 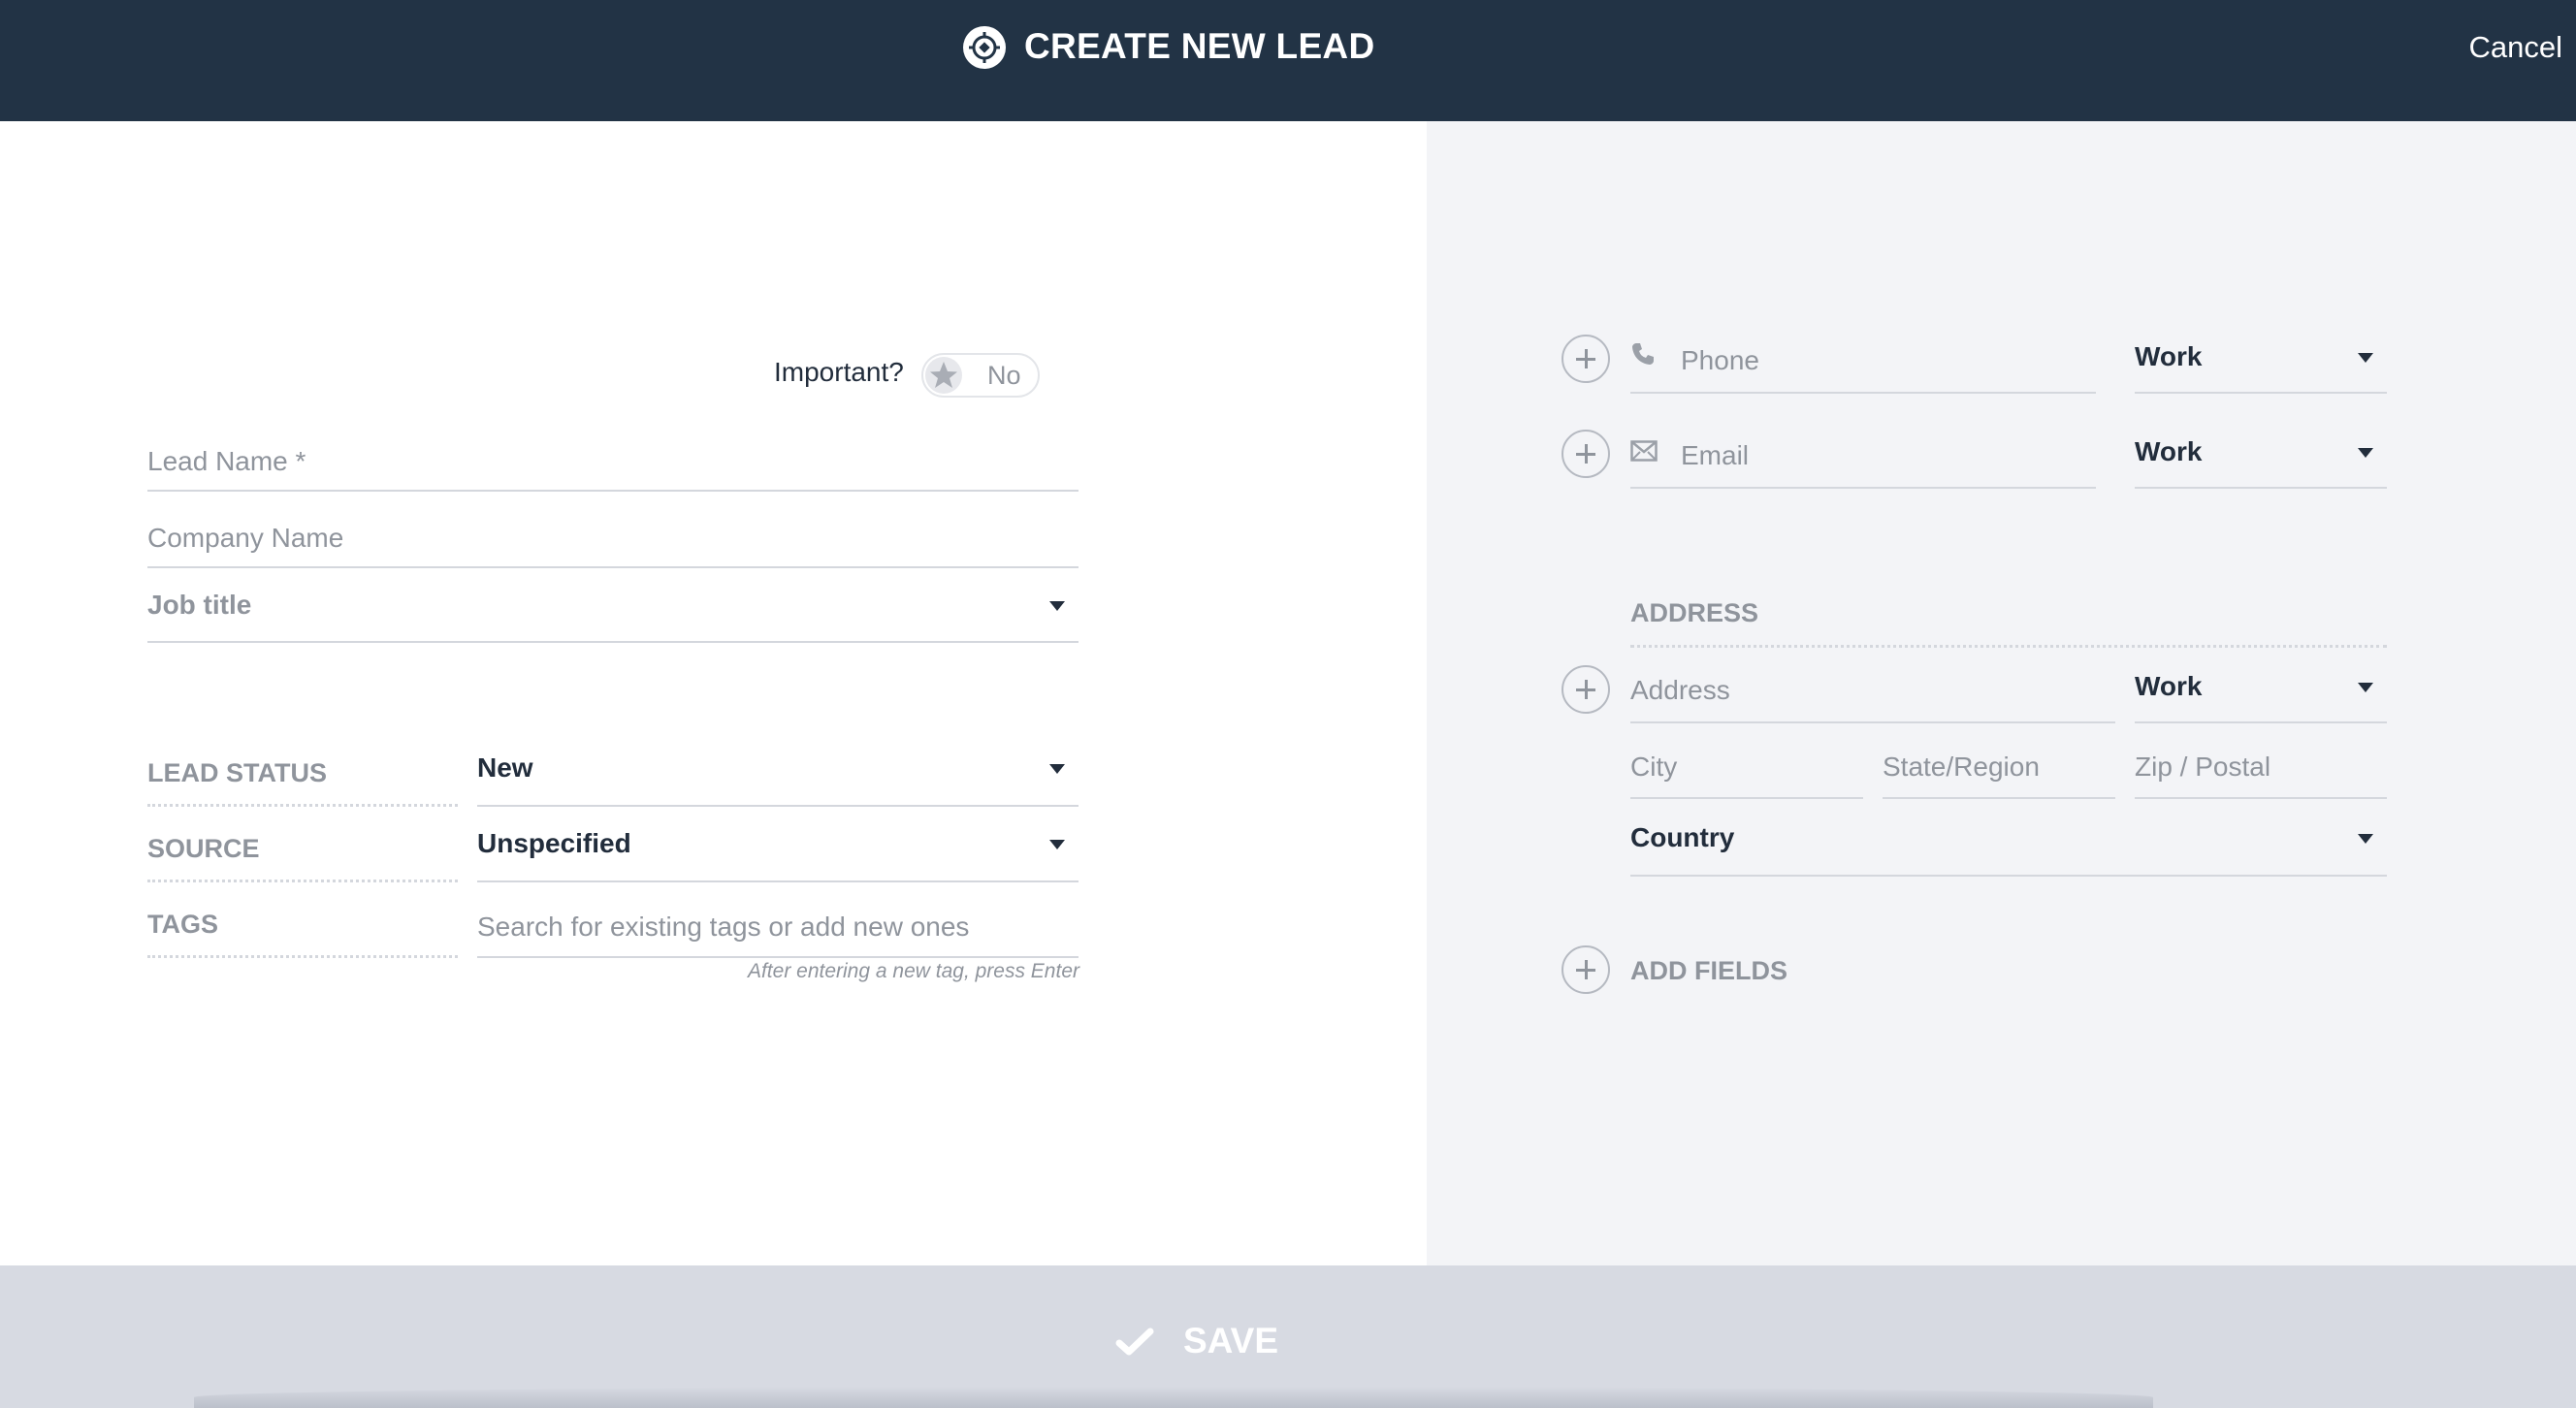 What do you see at coordinates (2261, 362) in the screenshot?
I see `phone-type-select: Work` at bounding box center [2261, 362].